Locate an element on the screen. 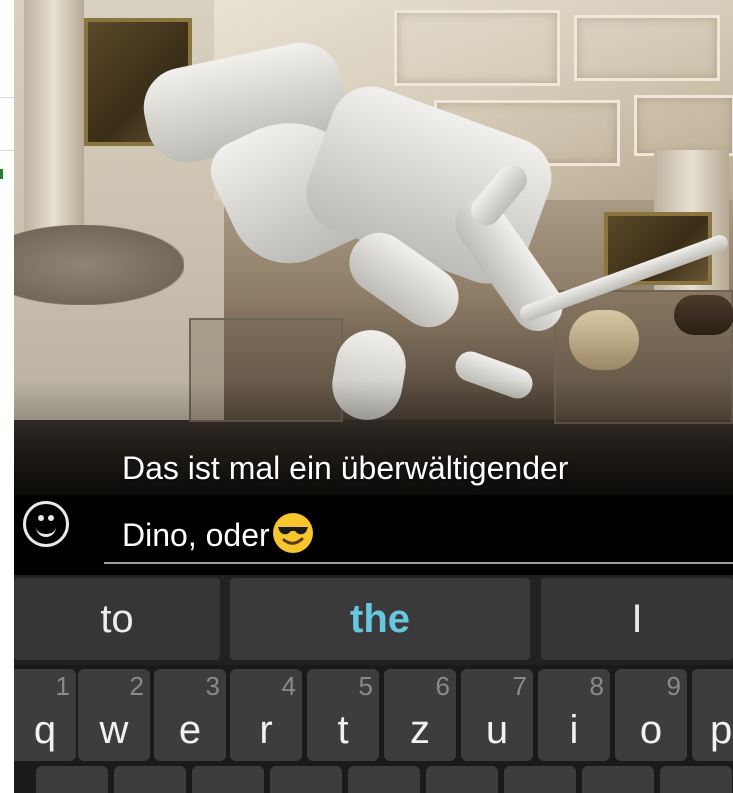 The height and width of the screenshot is (793, 733). key-letter: r is located at coordinates (266, 730).